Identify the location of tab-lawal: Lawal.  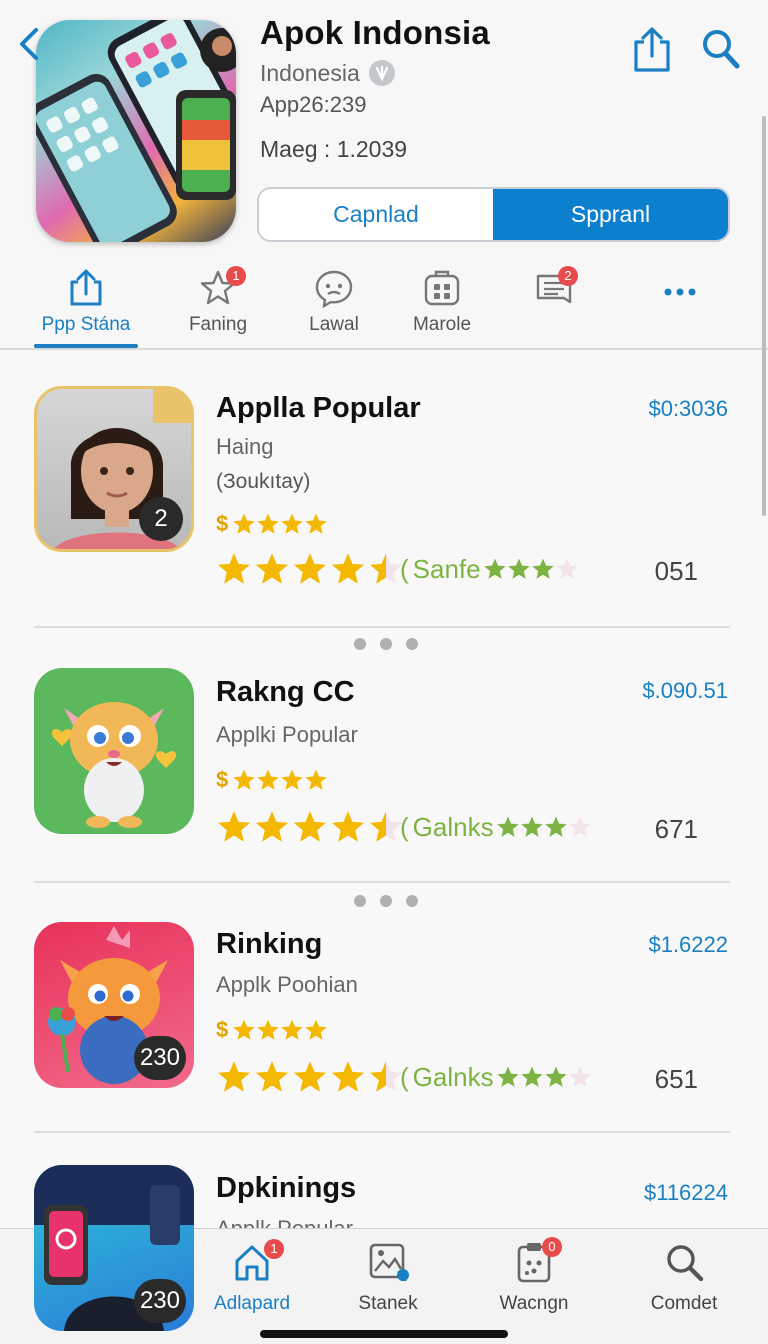
(334, 305).